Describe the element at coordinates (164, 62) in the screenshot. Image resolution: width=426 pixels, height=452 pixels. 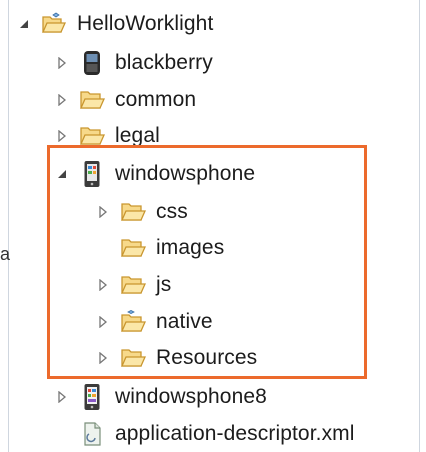
I see `tree-item-label: blackberry` at that location.